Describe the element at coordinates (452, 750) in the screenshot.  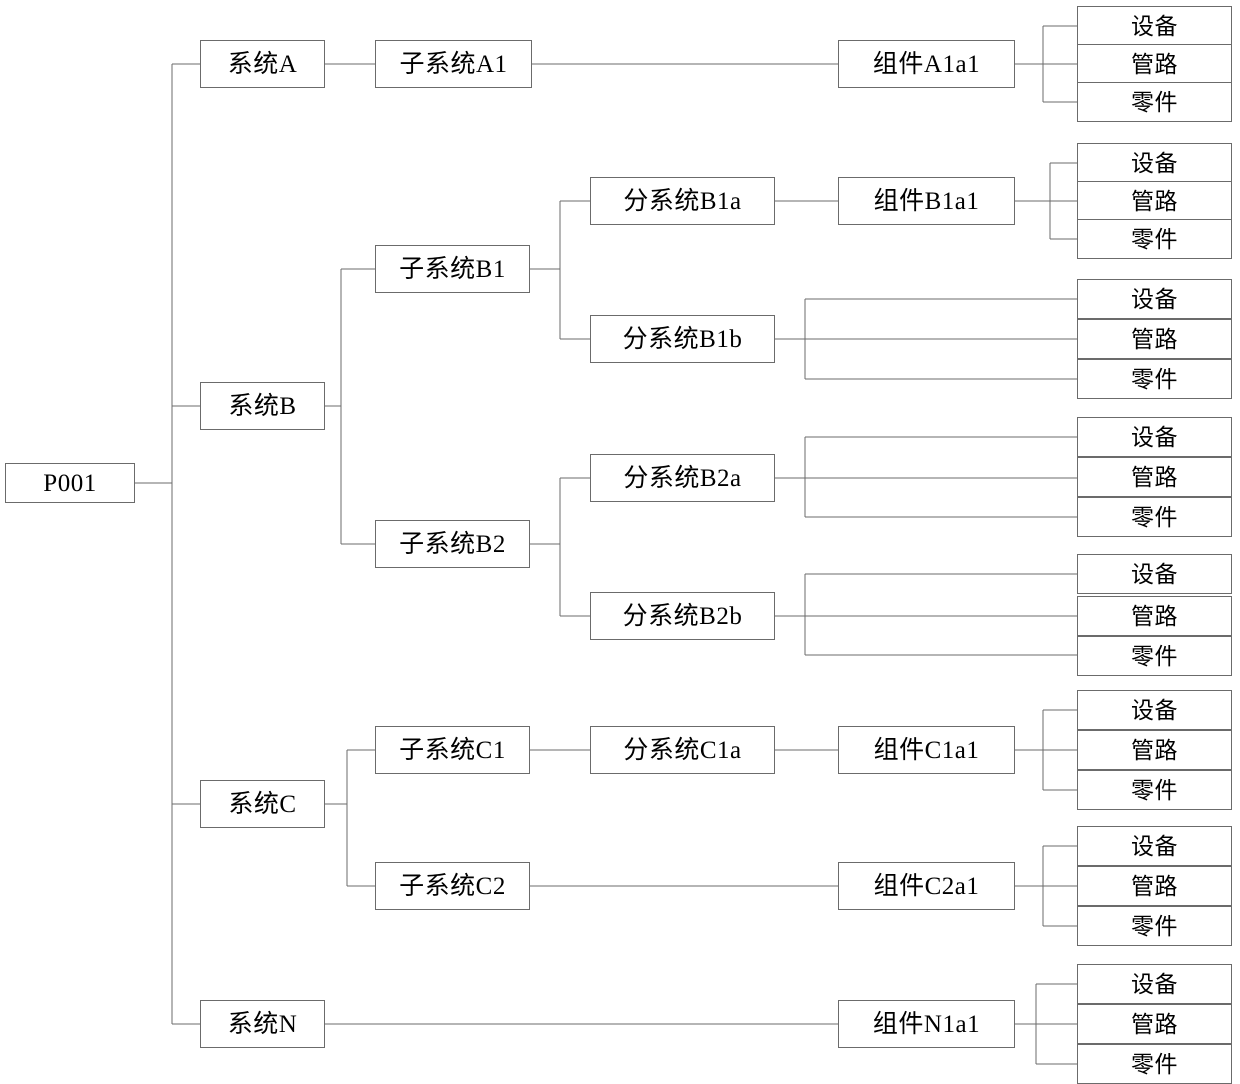
I see `node-subsystem-c1: 子系统C1` at that location.